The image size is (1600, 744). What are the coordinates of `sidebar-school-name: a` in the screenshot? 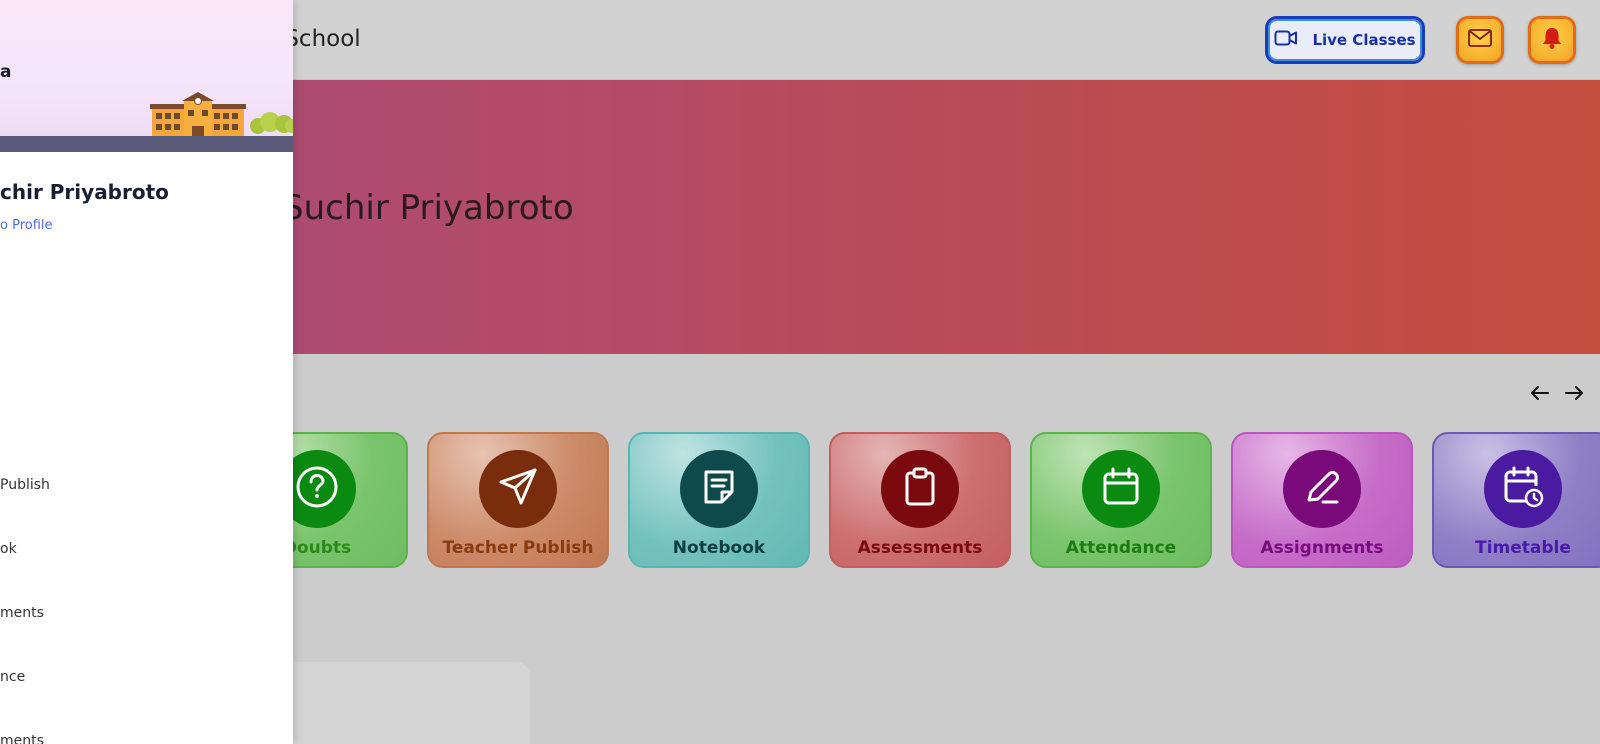 It's located at (6, 72).